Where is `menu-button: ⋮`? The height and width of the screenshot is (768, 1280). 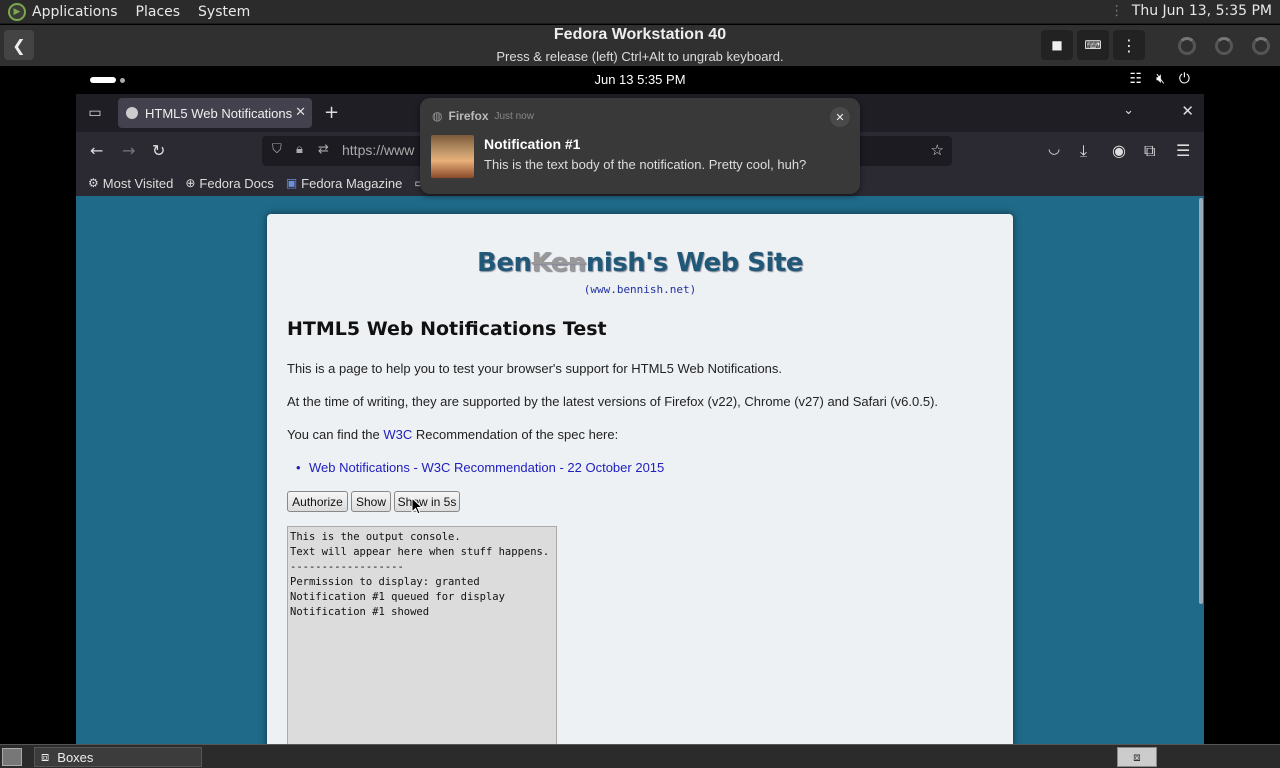 menu-button: ⋮ is located at coordinates (1129, 45).